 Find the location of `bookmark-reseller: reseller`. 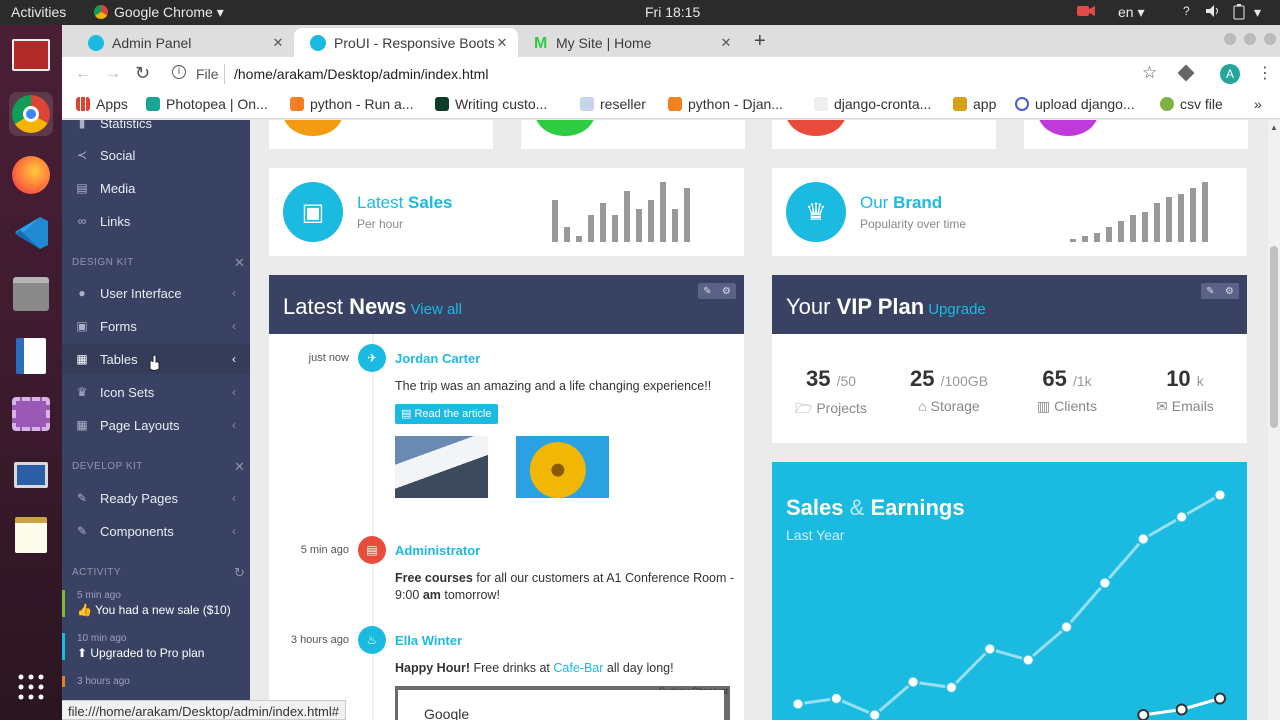

bookmark-reseller: reseller is located at coordinates (613, 104).